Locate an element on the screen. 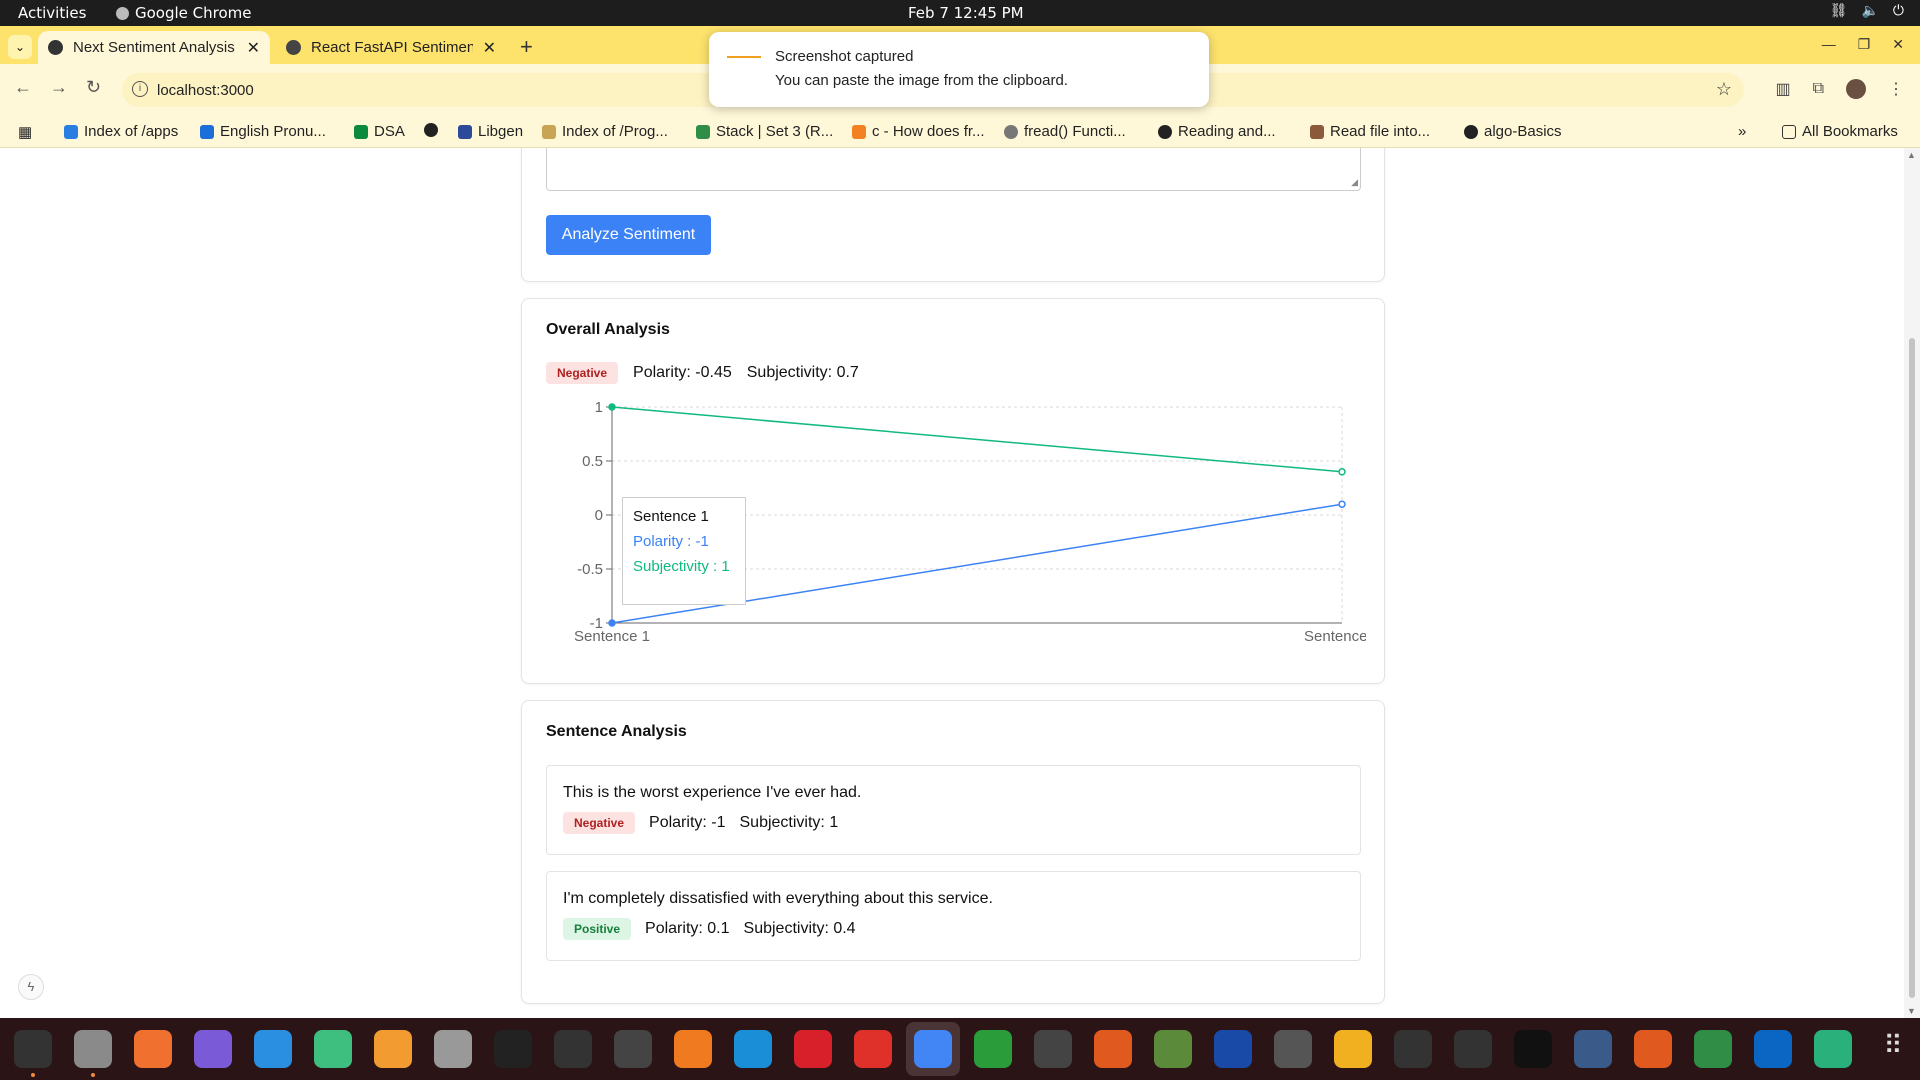 The image size is (1920, 1080). subjectivity-value: Subjectivity: 0.7 is located at coordinates (802, 372).